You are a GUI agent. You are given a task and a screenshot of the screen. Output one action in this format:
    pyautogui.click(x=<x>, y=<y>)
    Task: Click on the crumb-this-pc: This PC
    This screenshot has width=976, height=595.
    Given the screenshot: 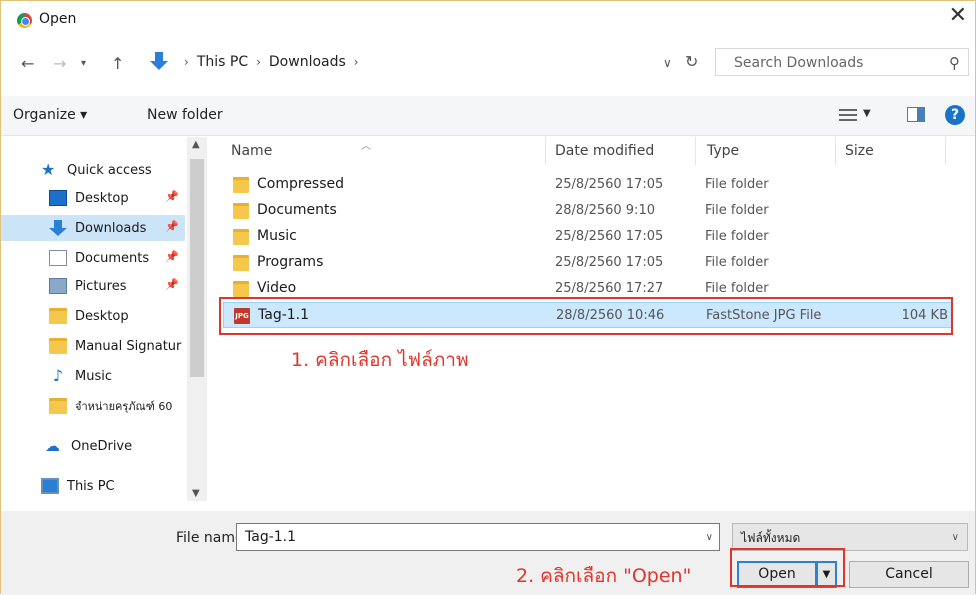 What is the action you would take?
    pyautogui.click(x=222, y=62)
    